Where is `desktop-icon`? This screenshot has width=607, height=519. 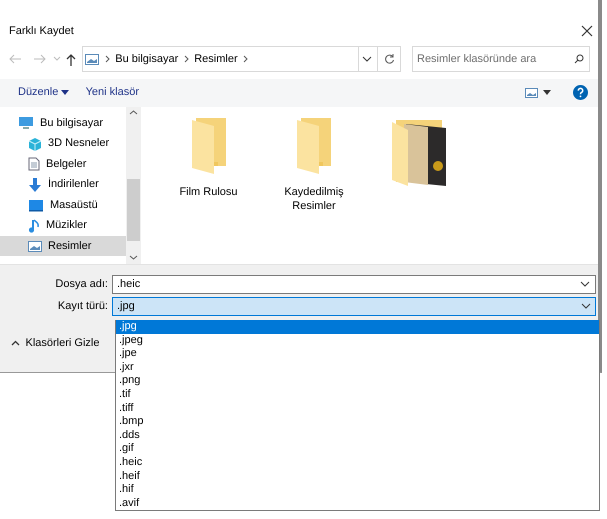
desktop-icon is located at coordinates (36, 205).